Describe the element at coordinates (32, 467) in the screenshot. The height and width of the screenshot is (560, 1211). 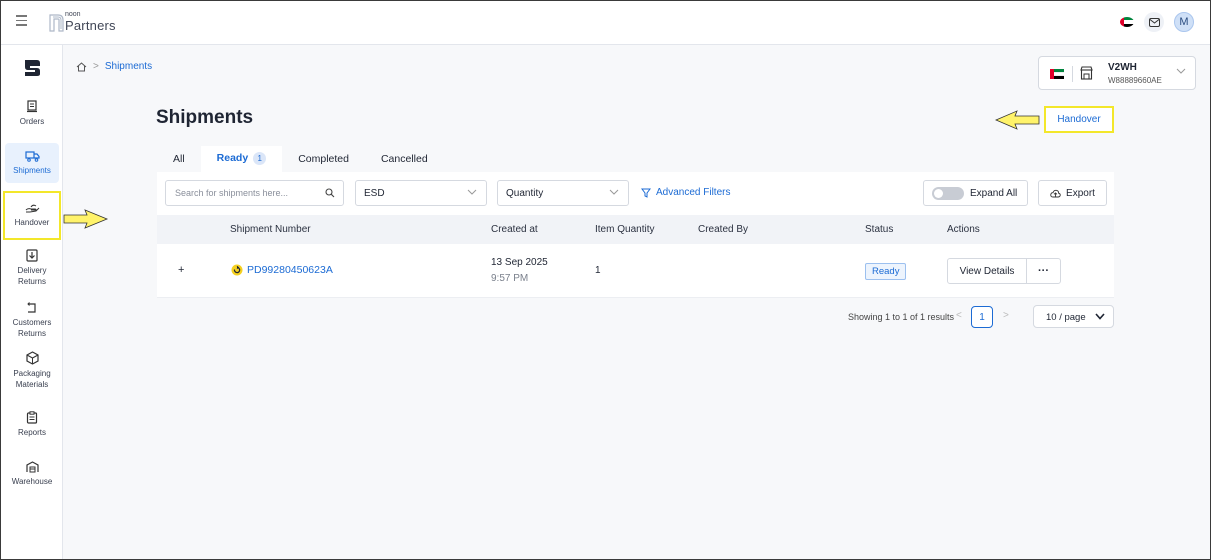
I see `warehouse-icon` at that location.